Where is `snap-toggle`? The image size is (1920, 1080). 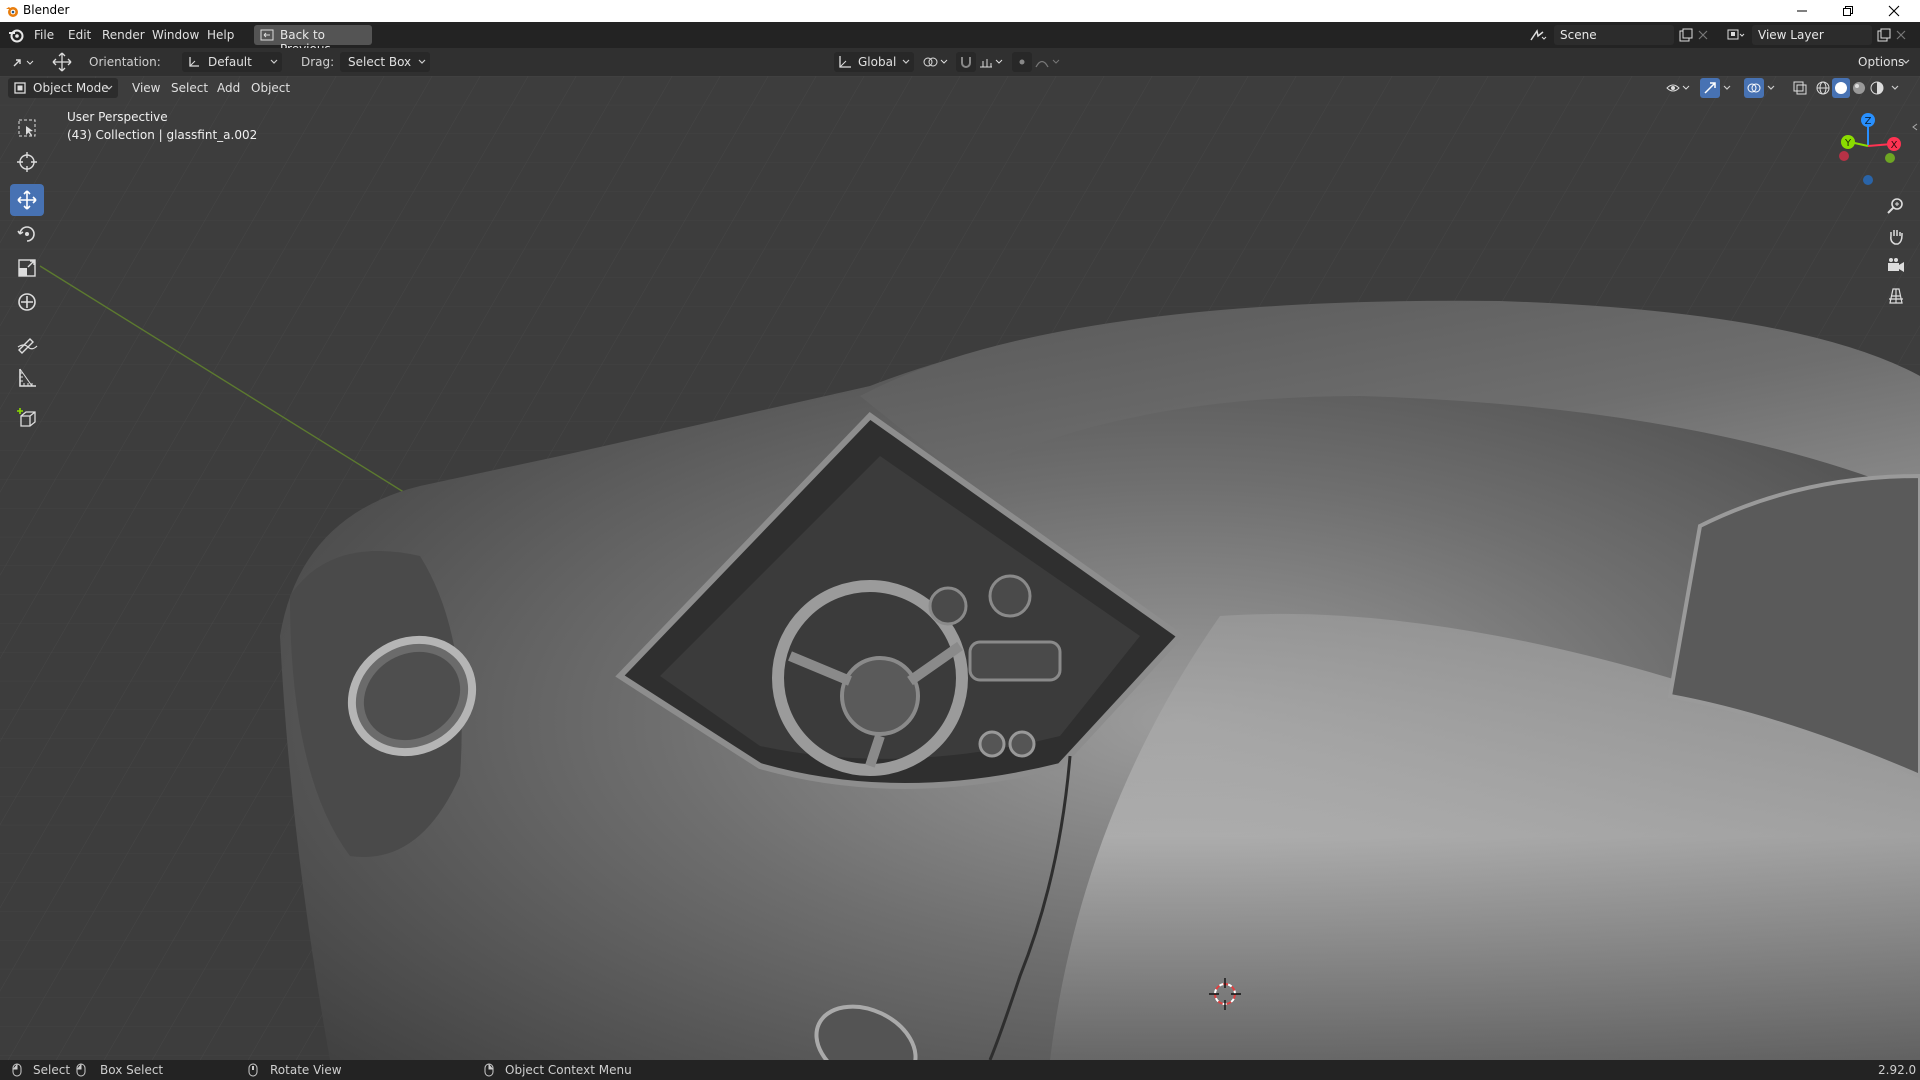 snap-toggle is located at coordinates (966, 62).